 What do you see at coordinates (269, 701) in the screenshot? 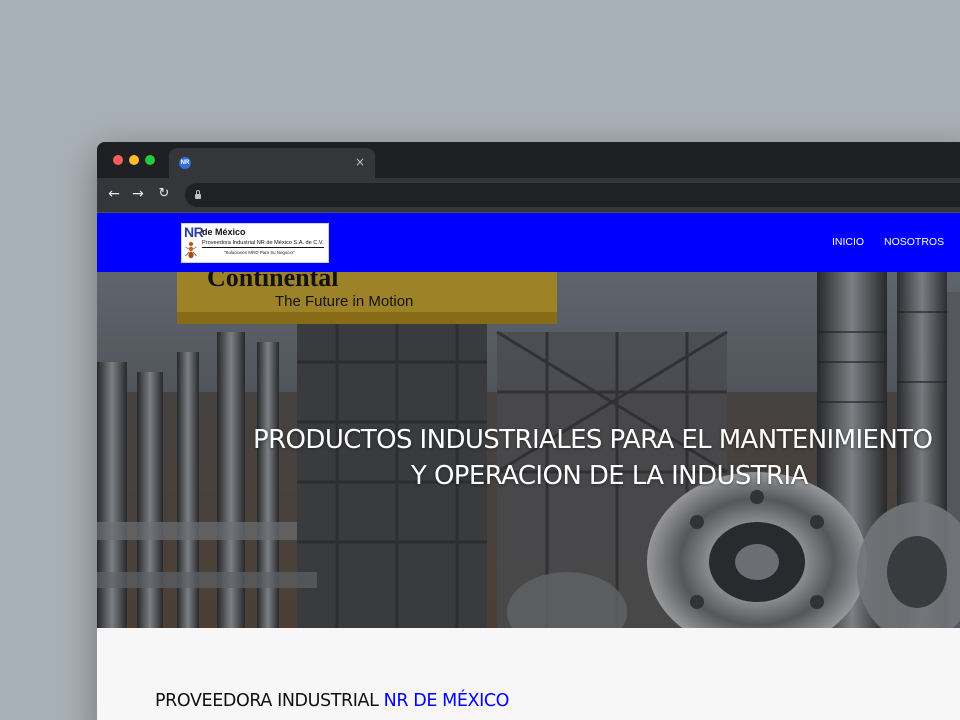
I see `section-heading-prefix: PROVEEDORA INDUSTRIAL` at bounding box center [269, 701].